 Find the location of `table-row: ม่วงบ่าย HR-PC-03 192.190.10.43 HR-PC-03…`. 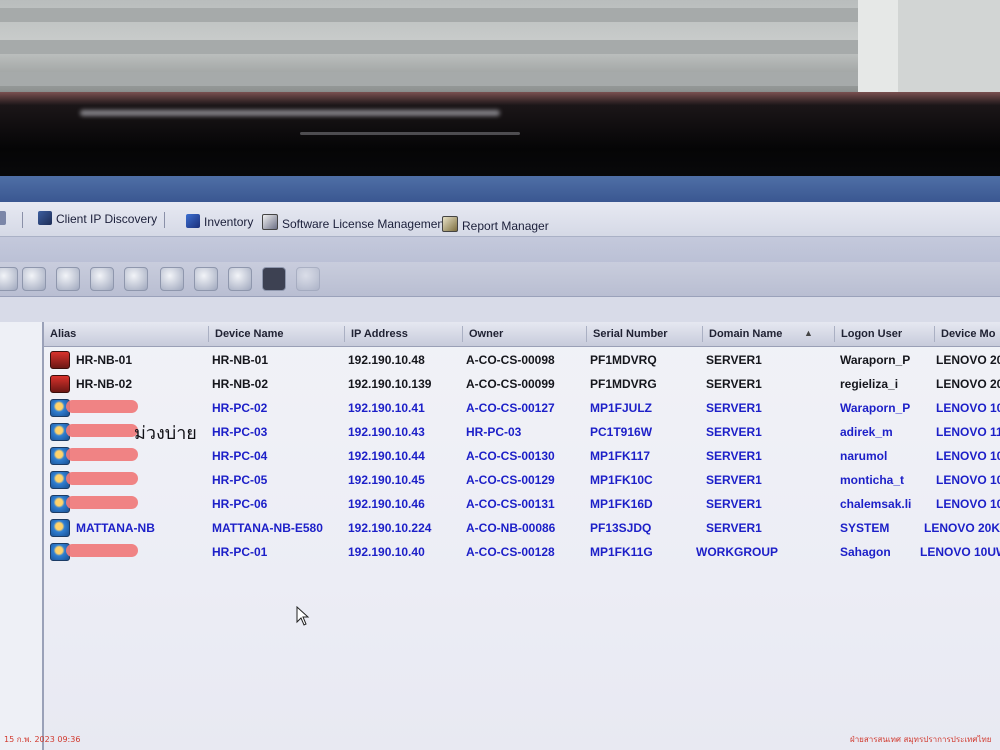

table-row: ม่วงบ่าย HR-PC-03 192.190.10.43 HR-PC-03… is located at coordinates (522, 432).